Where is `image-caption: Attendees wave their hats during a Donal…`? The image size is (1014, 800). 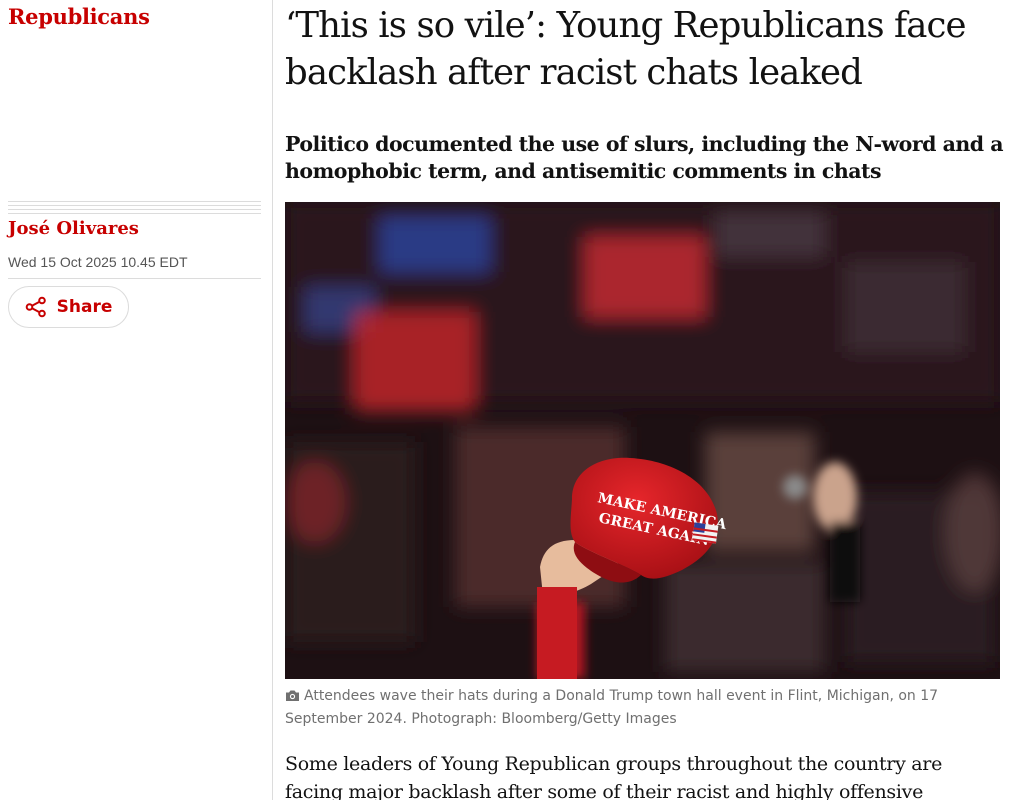 image-caption: Attendees wave their hats during a Donal… is located at coordinates (635, 708).